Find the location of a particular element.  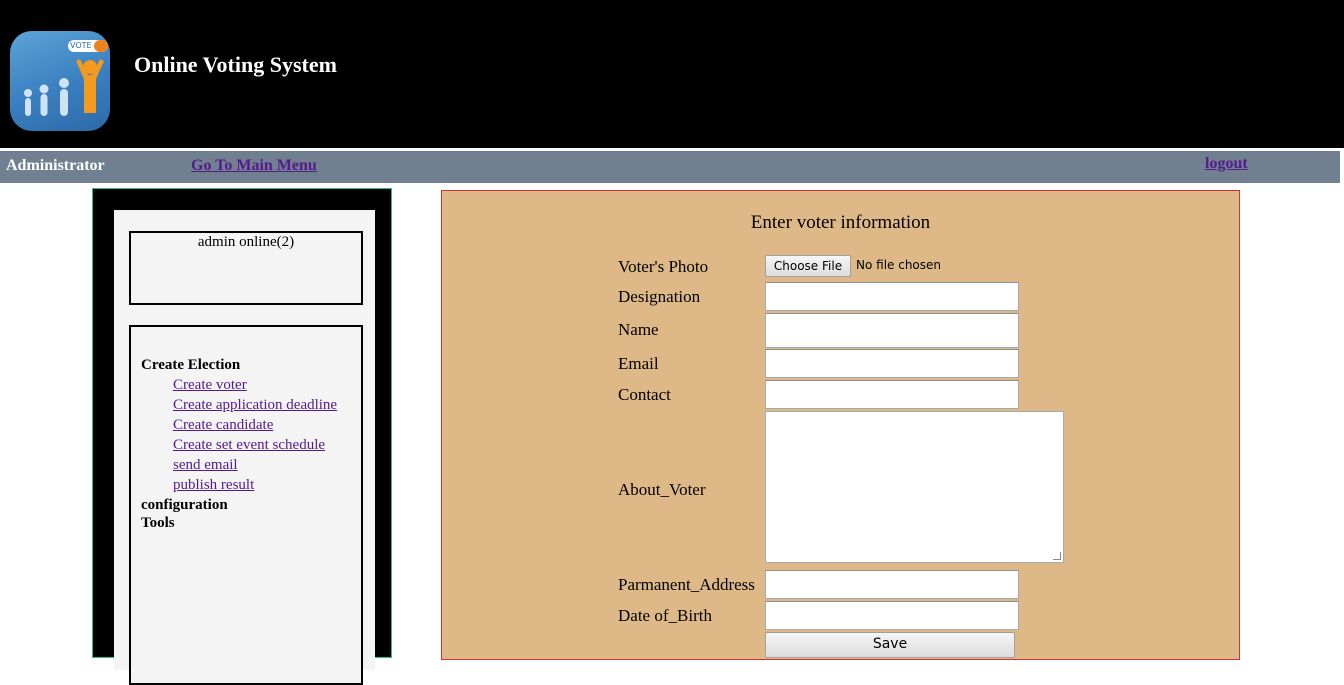

date-of-birth-field is located at coordinates (892, 615).